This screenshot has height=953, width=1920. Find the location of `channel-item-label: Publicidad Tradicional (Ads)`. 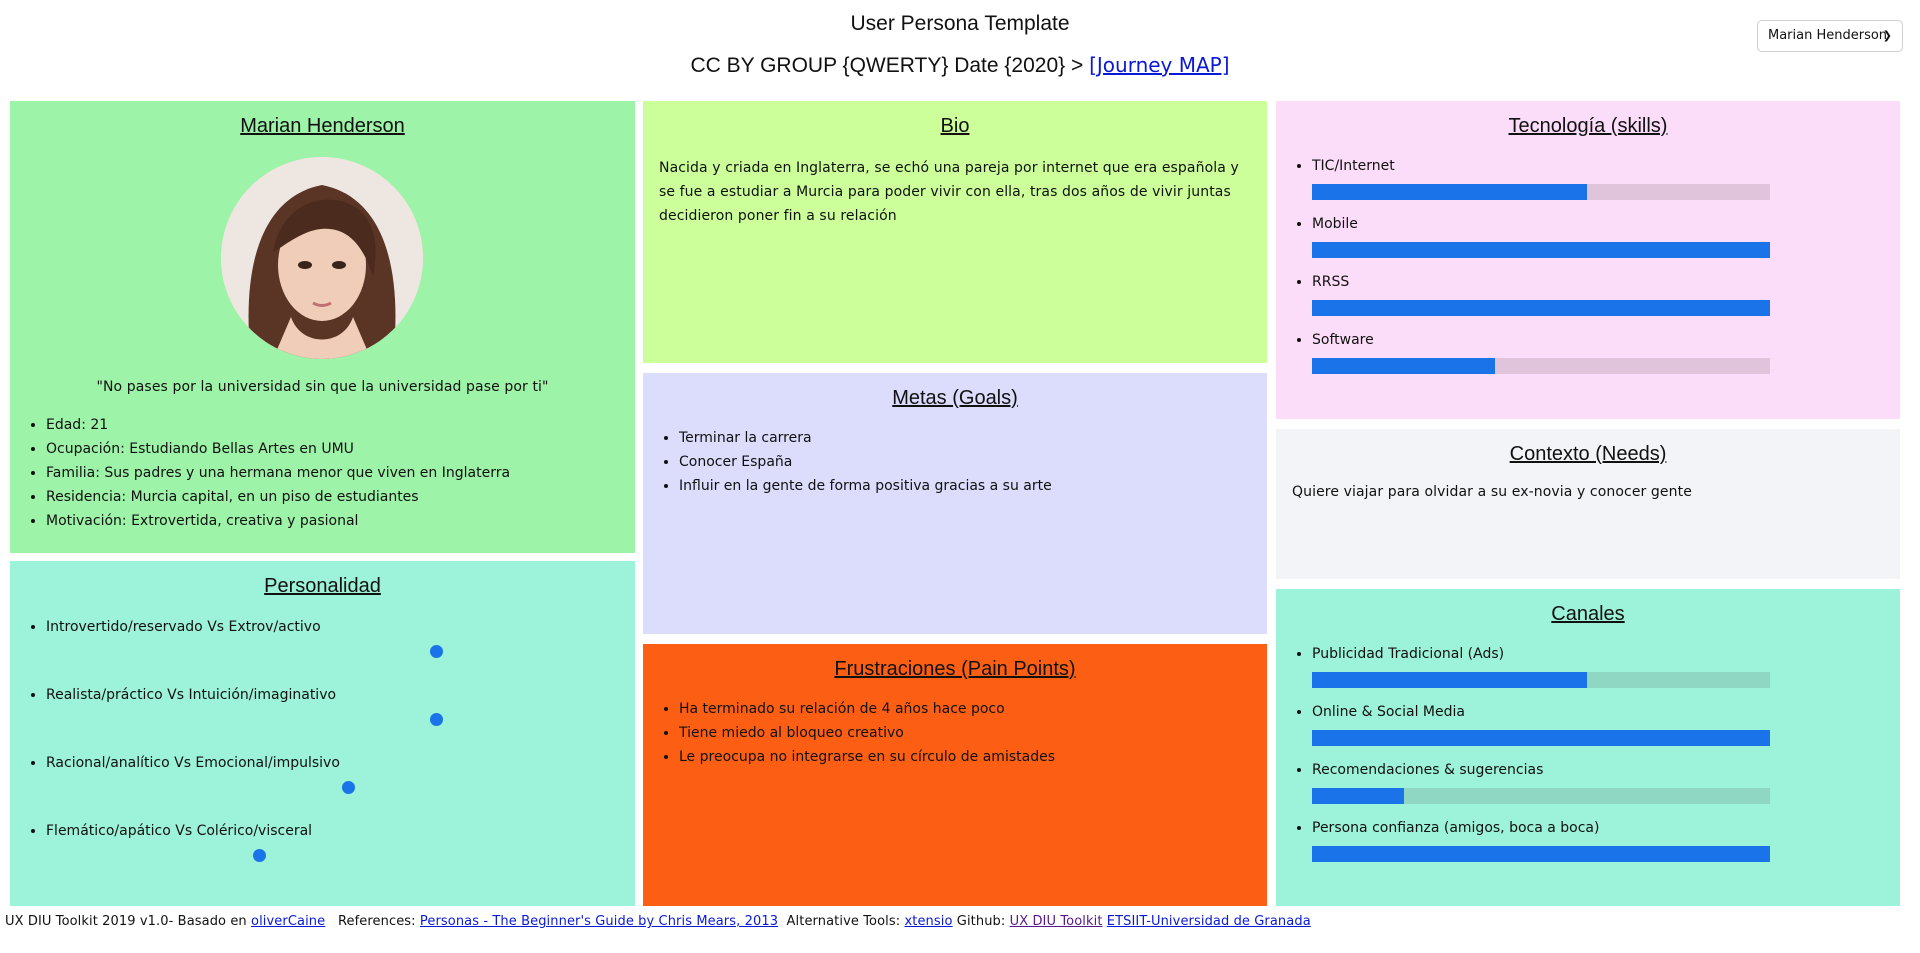

channel-item-label: Publicidad Tradicional (Ads) is located at coordinates (1408, 654).